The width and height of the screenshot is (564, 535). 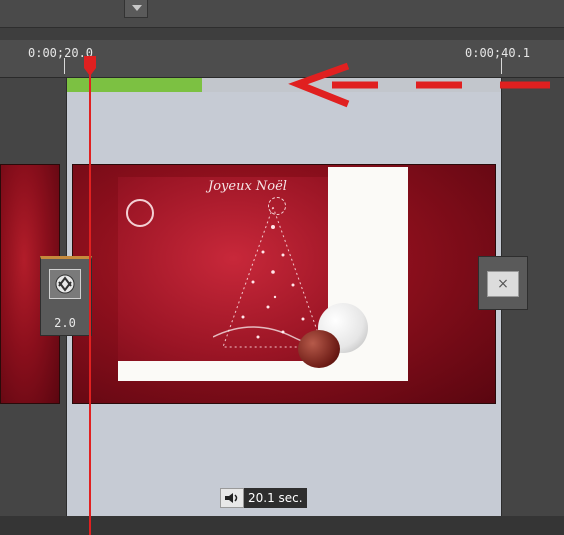 I want to click on transition-duration: 2.0, so click(x=65, y=323).